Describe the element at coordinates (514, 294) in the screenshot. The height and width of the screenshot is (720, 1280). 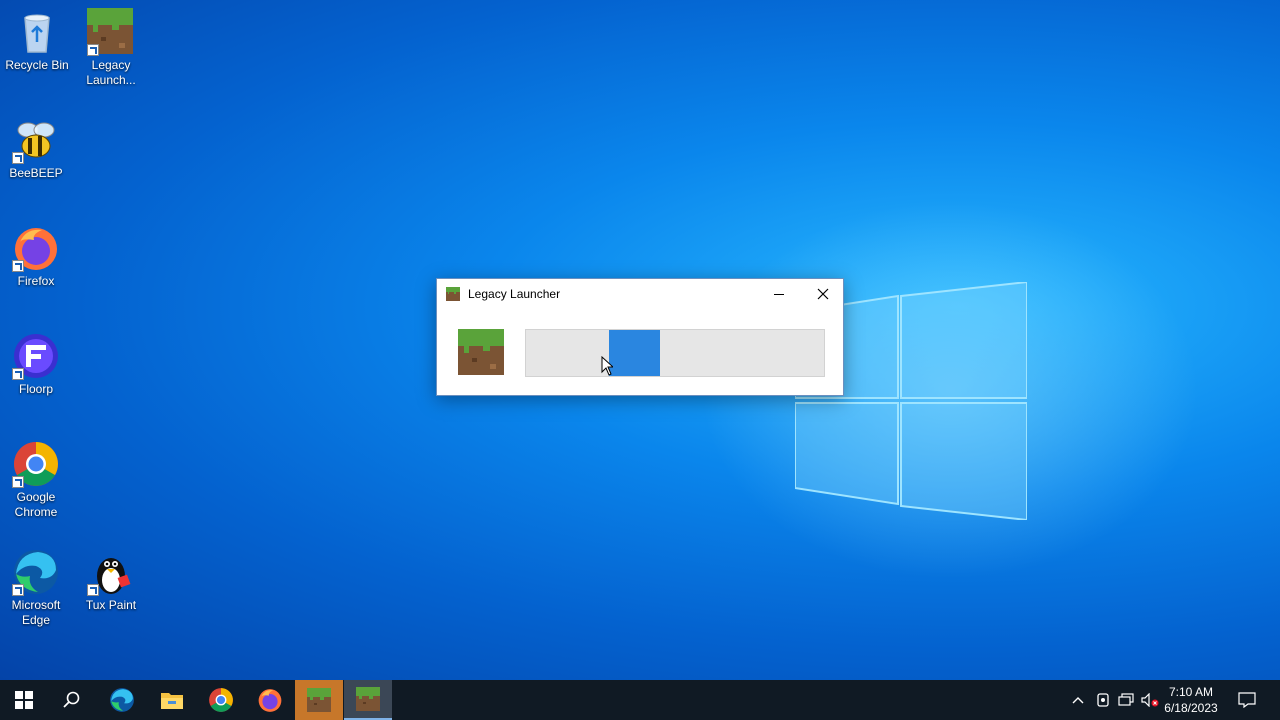
I see `window-title: Legacy Launcher` at that location.